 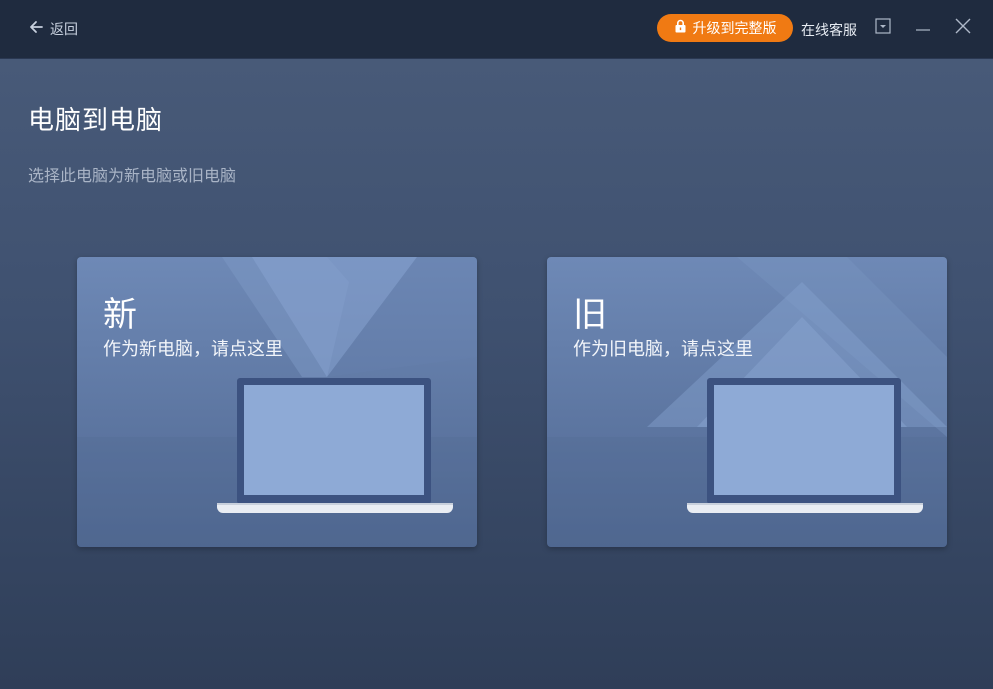 I want to click on lock-icon, so click(x=680, y=28).